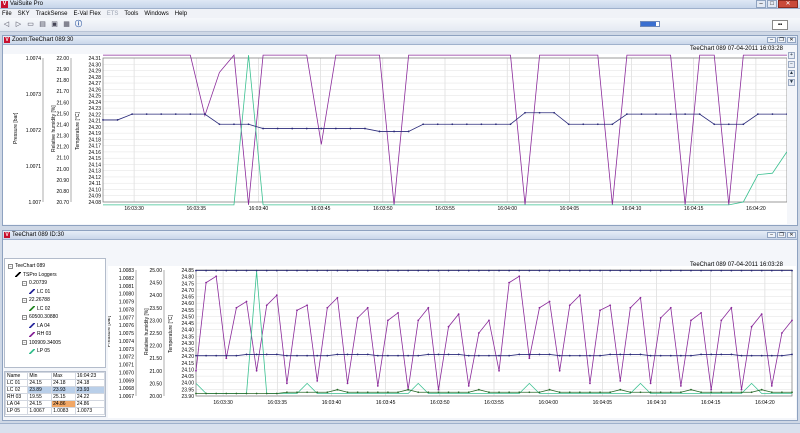 The height and width of the screenshot is (433, 800). Describe the element at coordinates (155, 384) in the screenshot. I see `rh-tick-label: 20.50` at that location.